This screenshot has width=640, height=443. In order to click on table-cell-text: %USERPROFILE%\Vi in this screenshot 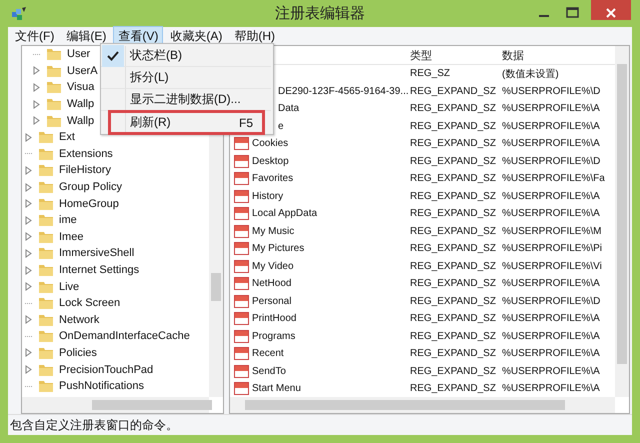, I will do `click(552, 266)`.